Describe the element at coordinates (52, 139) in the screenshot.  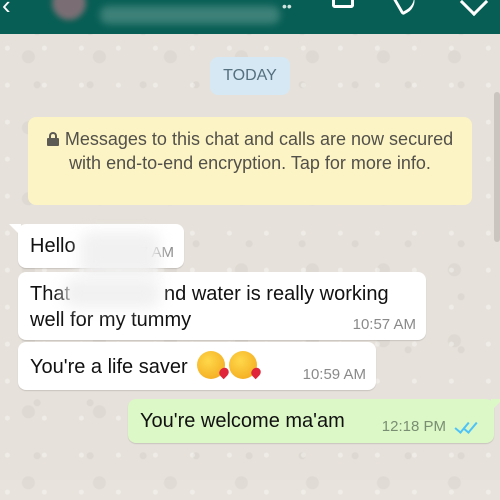
I see `lock-icon` at that location.